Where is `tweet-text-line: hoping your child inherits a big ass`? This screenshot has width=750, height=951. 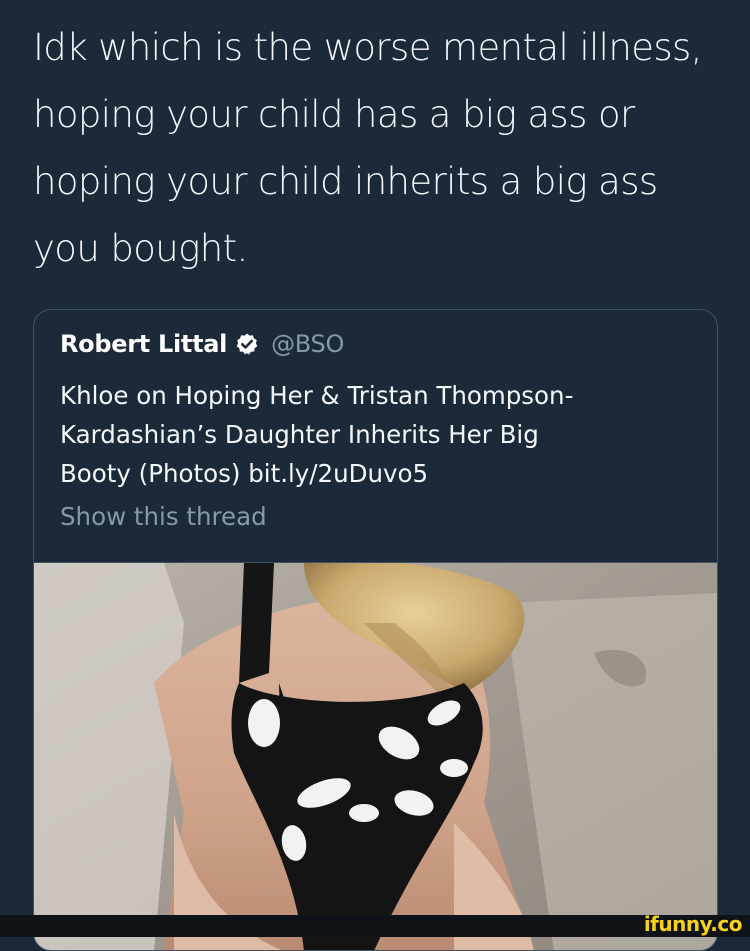
tweet-text-line: hoping your child inherits a big ass is located at coordinates (345, 181).